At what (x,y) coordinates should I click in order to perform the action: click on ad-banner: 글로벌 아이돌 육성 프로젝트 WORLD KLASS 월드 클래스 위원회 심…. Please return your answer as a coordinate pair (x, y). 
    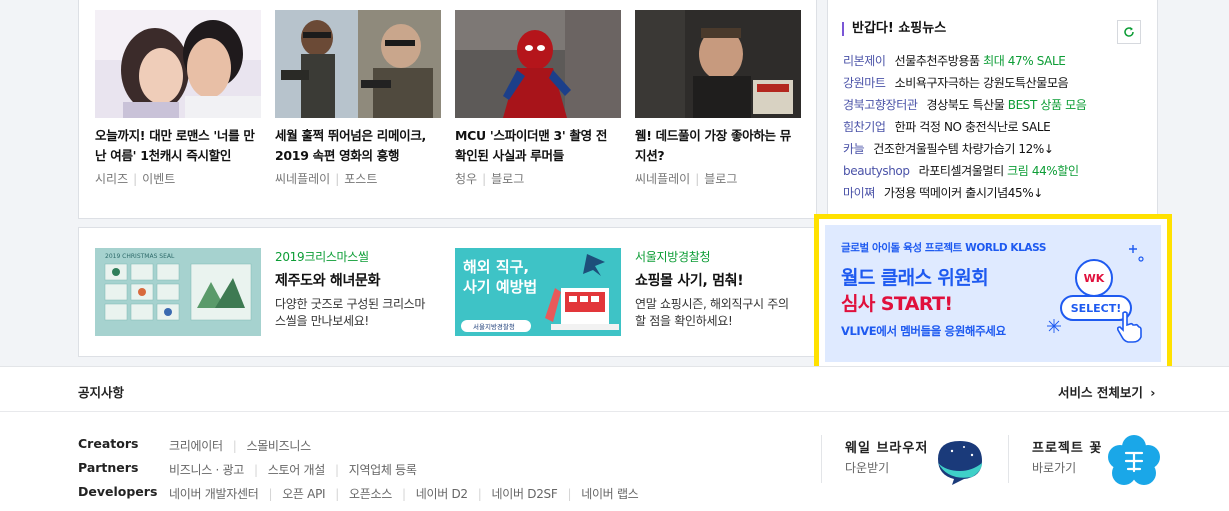
    Looking at the image, I should click on (993, 293).